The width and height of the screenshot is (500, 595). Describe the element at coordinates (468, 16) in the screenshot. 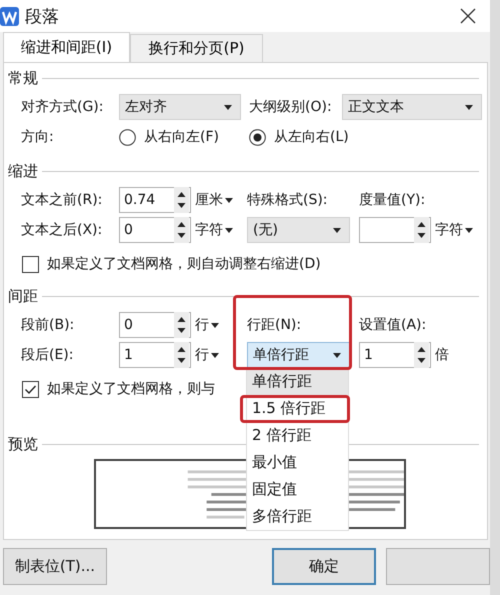

I see `close-icon` at that location.